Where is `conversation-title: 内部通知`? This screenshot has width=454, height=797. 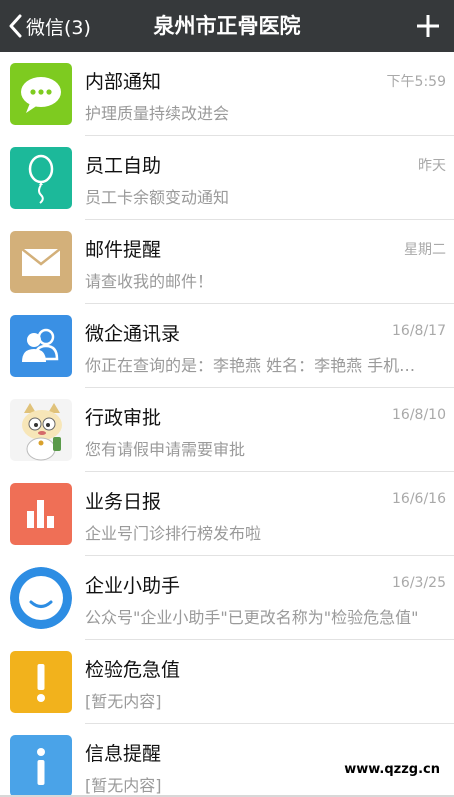
conversation-title: 内部通知 is located at coordinates (123, 82).